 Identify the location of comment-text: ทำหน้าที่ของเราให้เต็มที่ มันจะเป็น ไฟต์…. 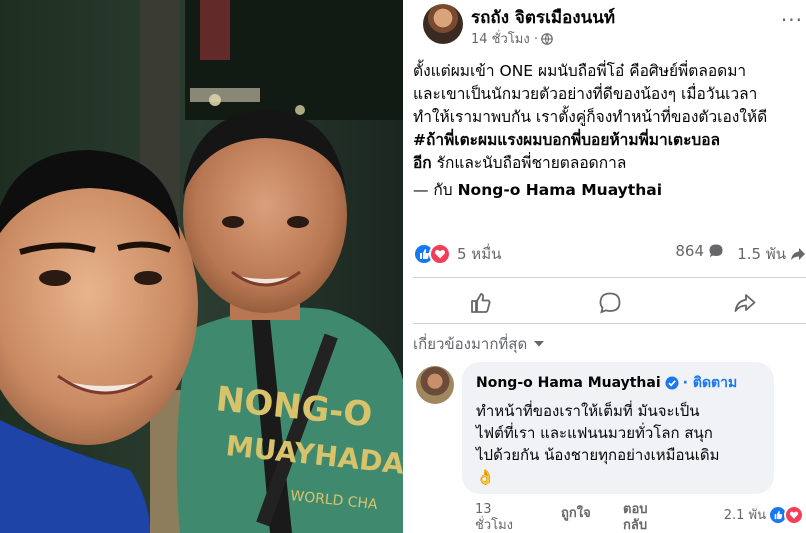
(618, 444).